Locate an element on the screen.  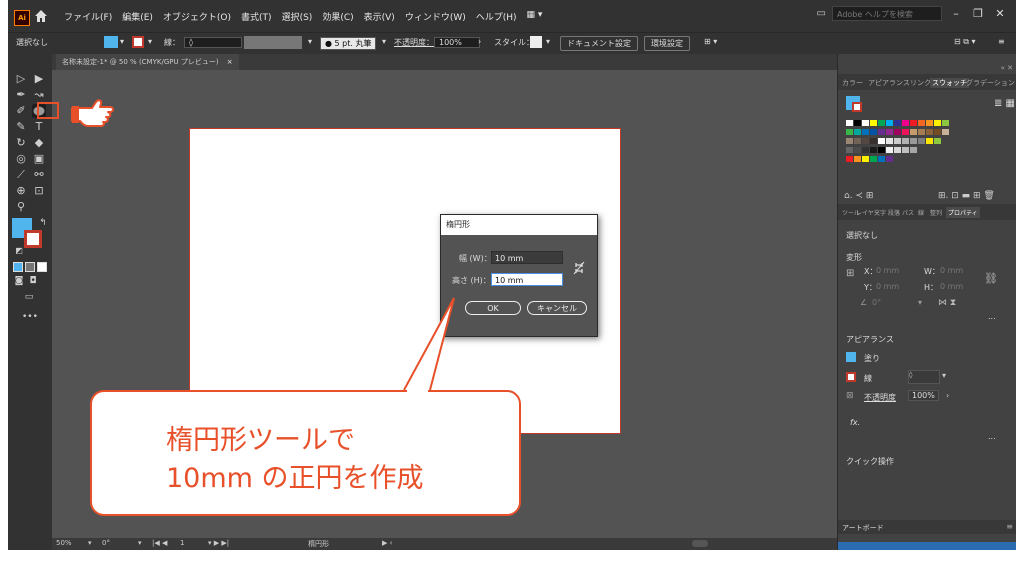
callout-line-1: 楕円形ツールで is located at coordinates (260, 440).